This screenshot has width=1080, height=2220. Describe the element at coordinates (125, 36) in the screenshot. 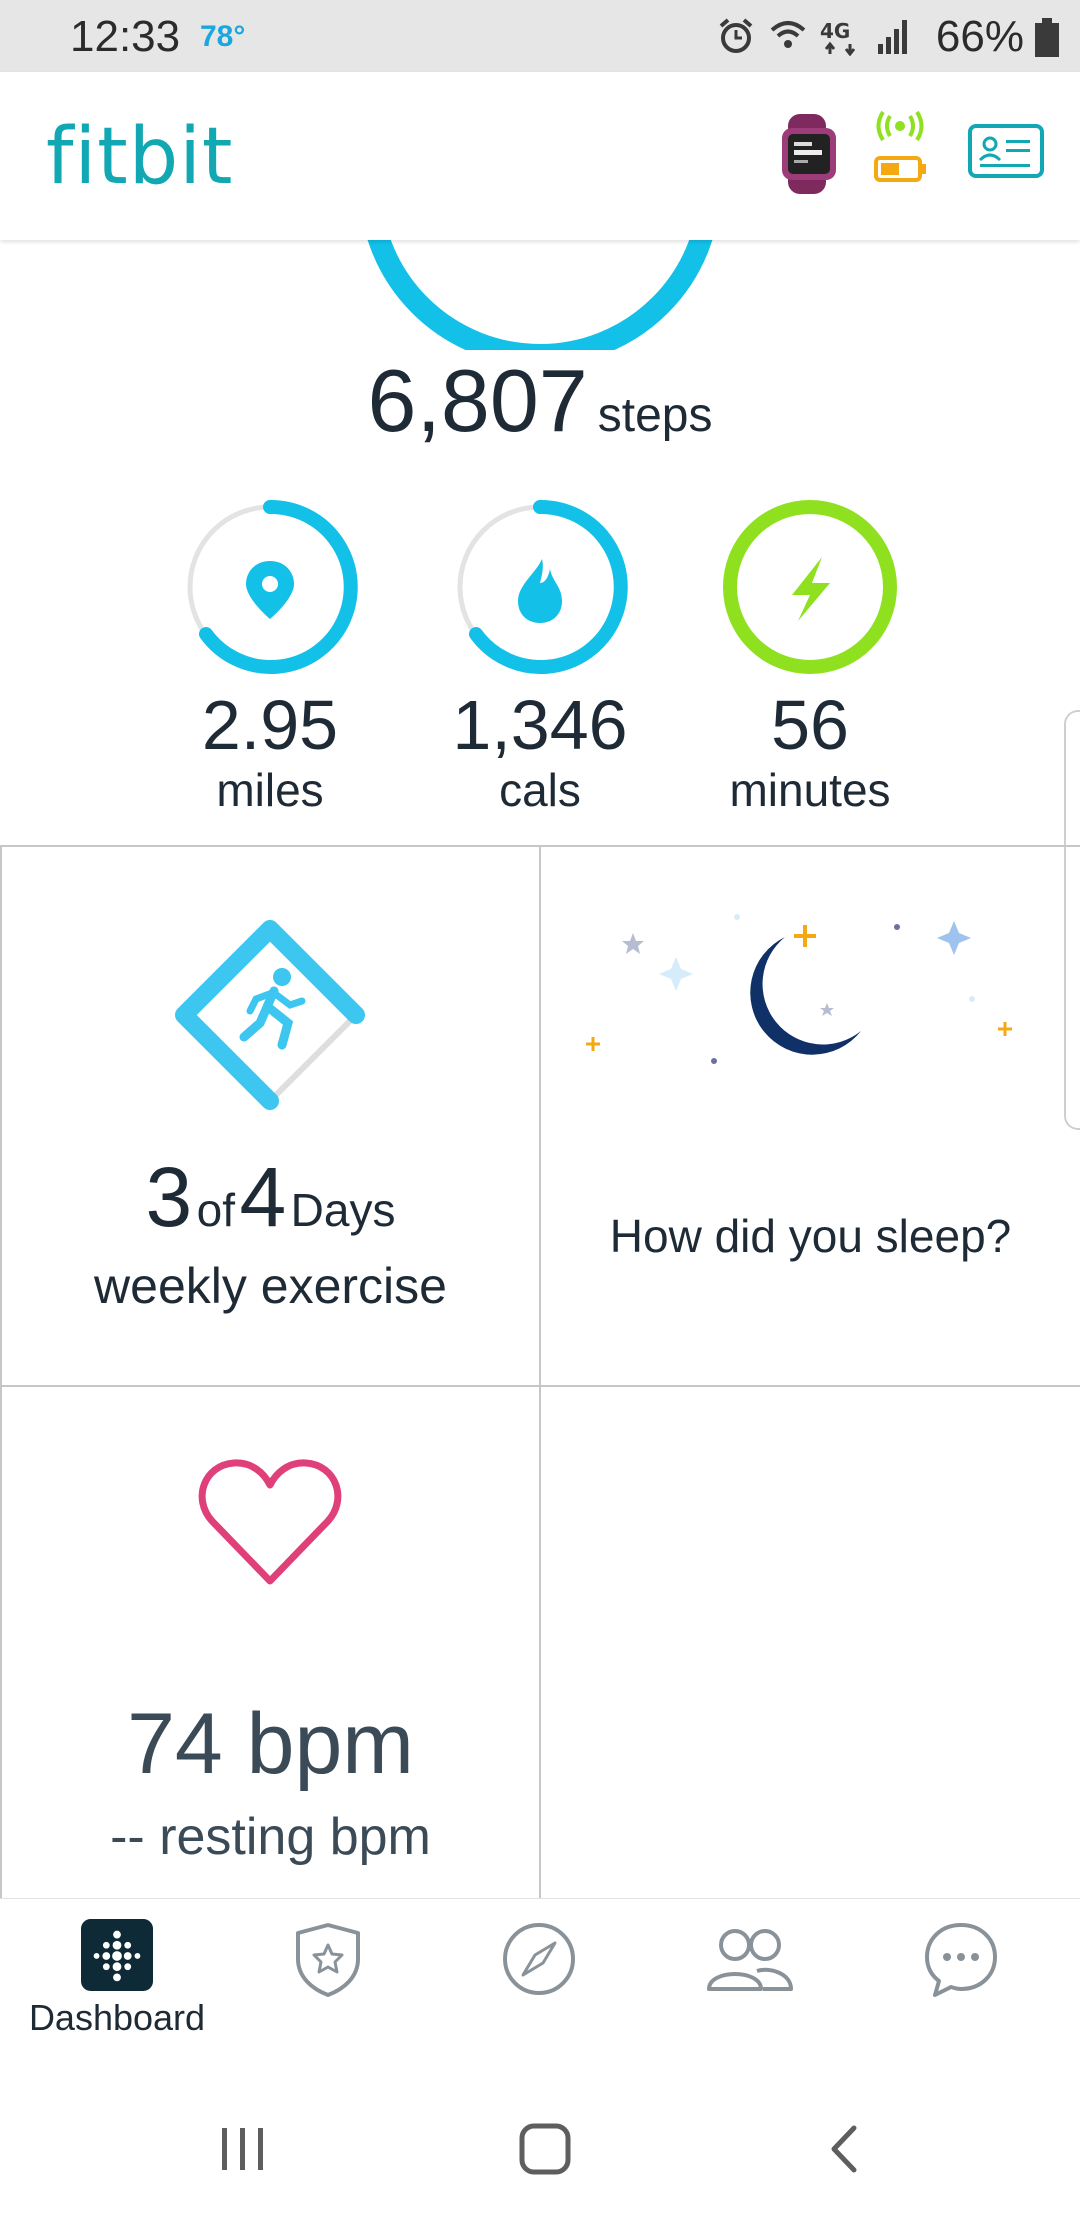

I see `status-time: 12:33` at that location.